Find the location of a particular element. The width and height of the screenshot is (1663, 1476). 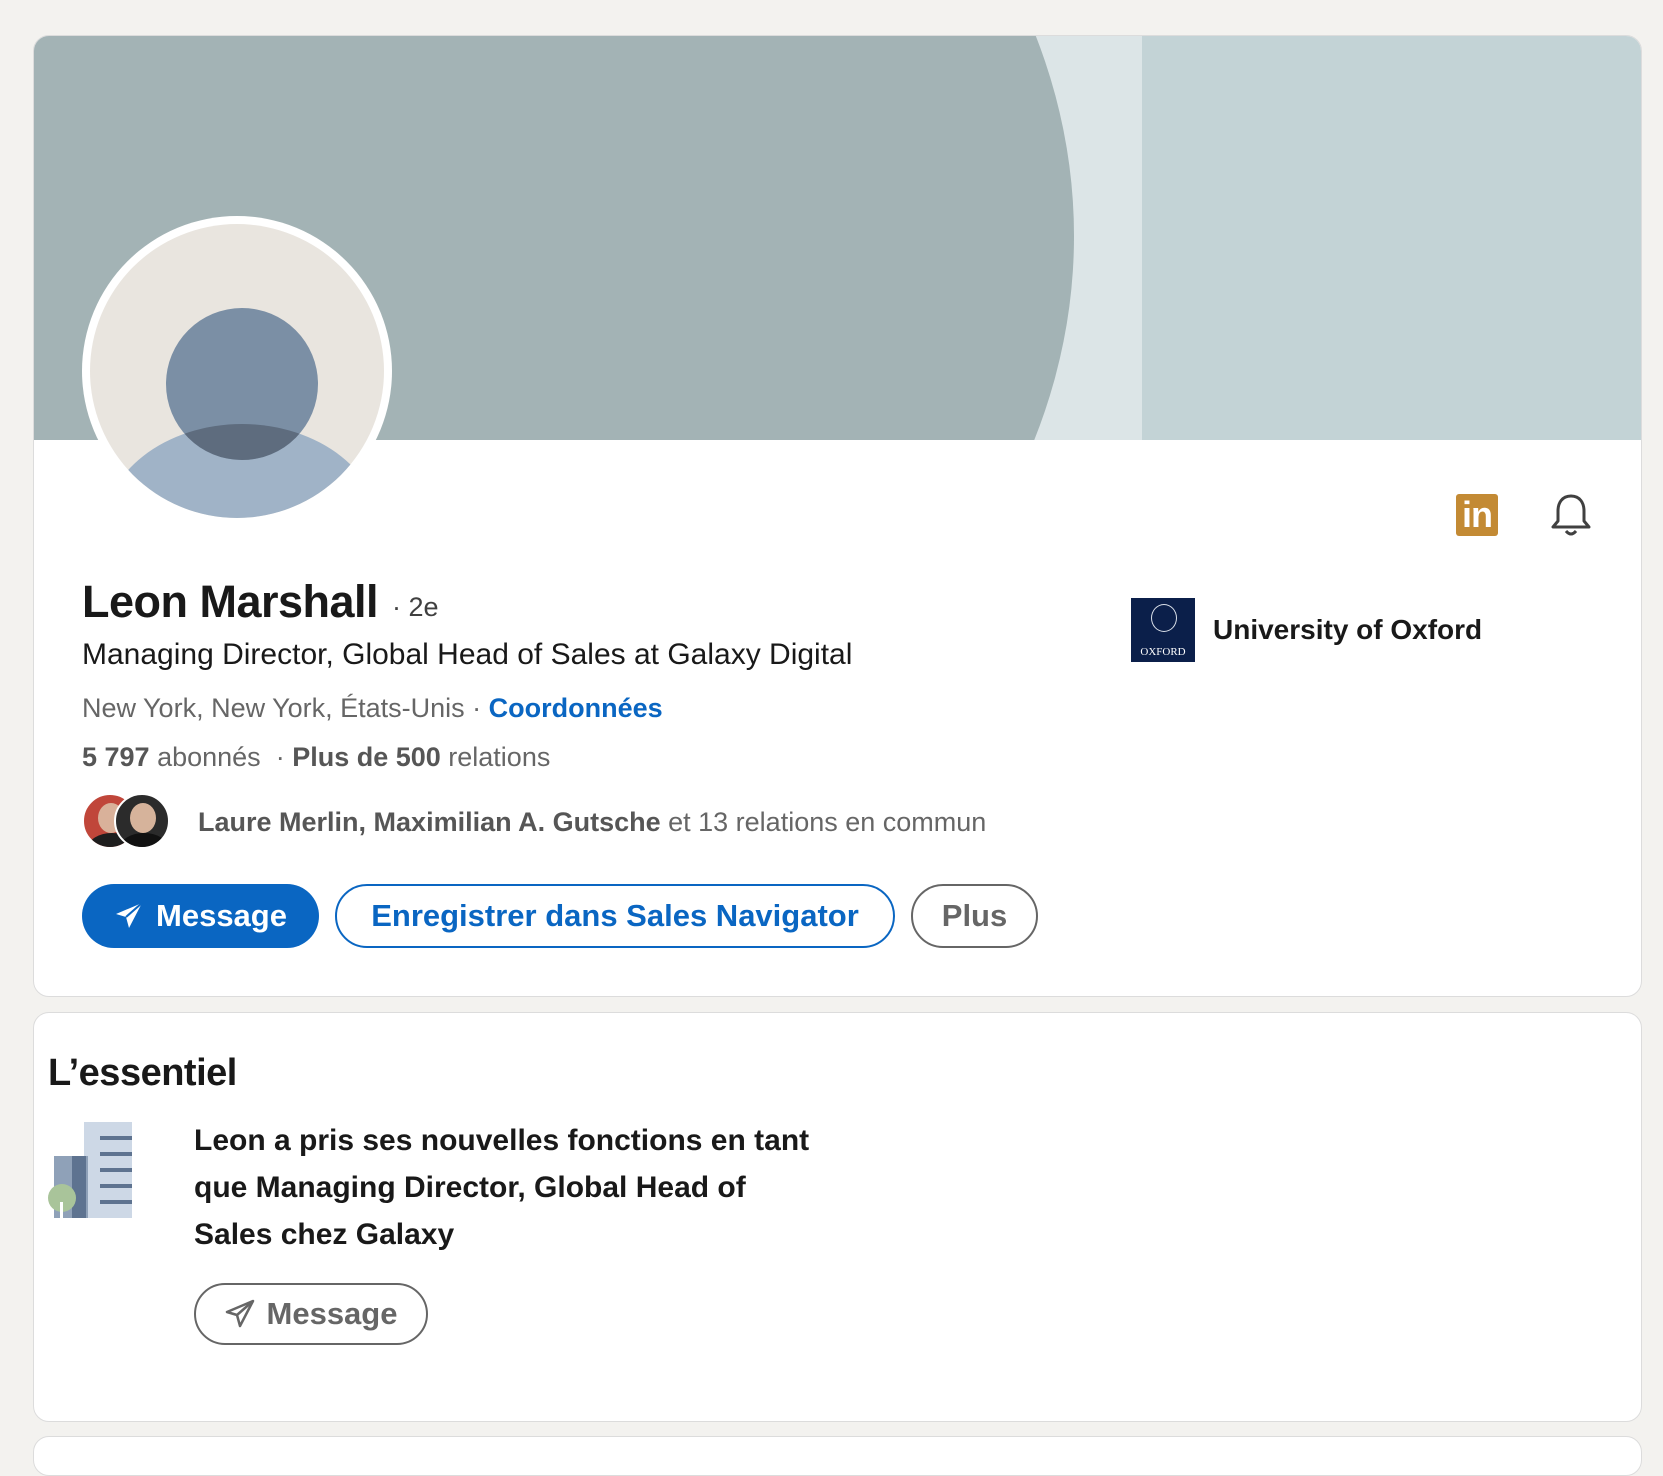

followers-count: 5 797 is located at coordinates (116, 757).